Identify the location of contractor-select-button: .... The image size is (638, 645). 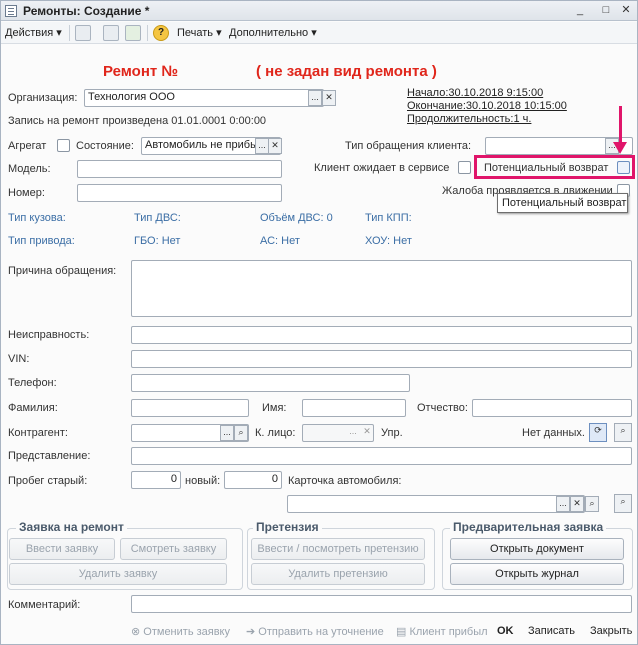
(227, 433).